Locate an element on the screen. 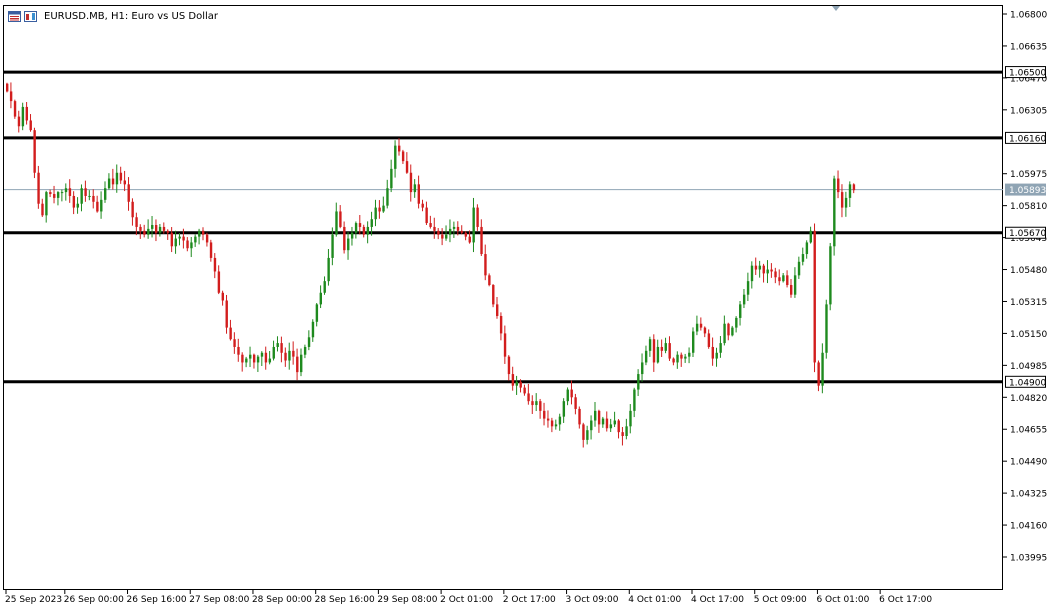  level-price-label: 1.05670 is located at coordinates (1025, 232).